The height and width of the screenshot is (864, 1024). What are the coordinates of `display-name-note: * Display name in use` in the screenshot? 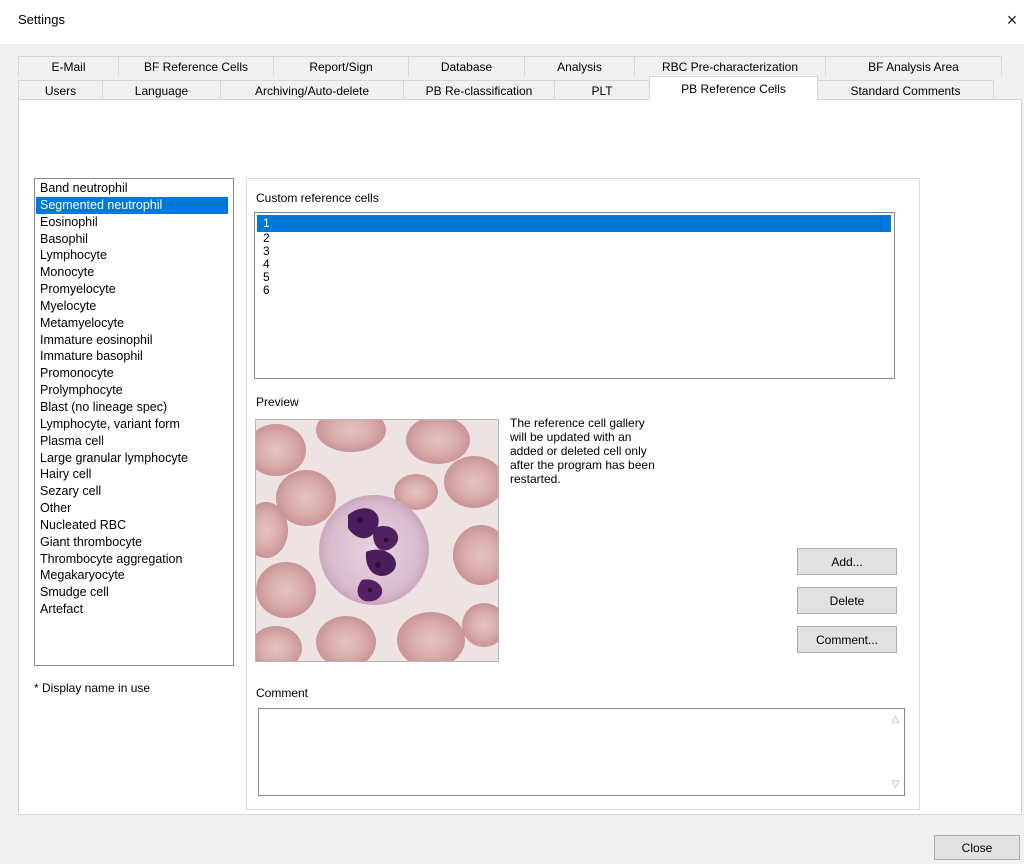 It's located at (92, 688).